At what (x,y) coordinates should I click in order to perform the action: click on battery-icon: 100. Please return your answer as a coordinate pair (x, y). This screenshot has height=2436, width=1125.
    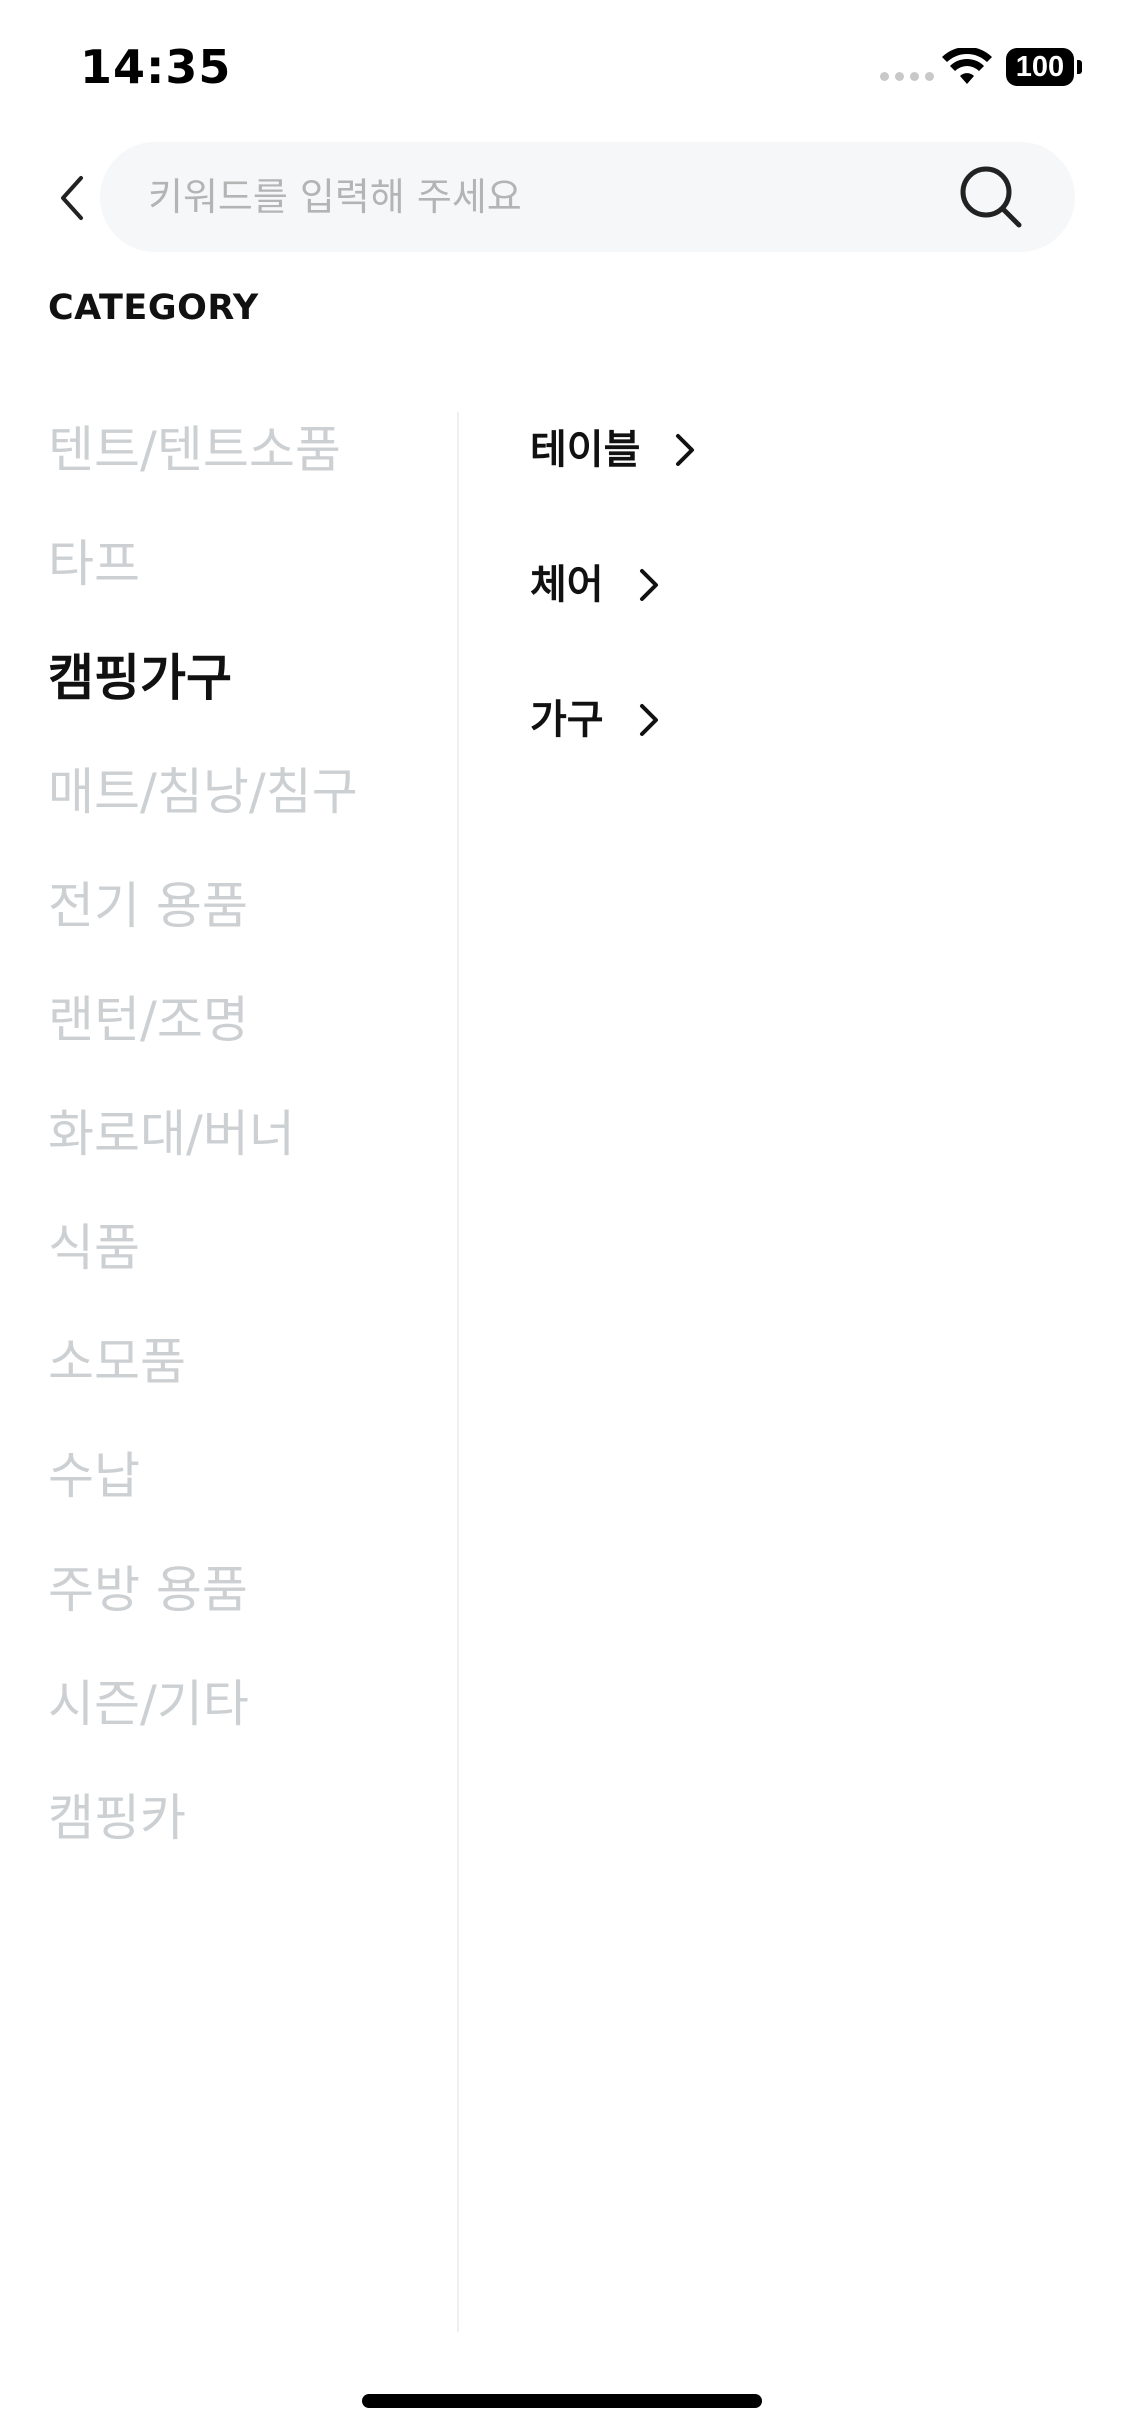
    Looking at the image, I should click on (1044, 68).